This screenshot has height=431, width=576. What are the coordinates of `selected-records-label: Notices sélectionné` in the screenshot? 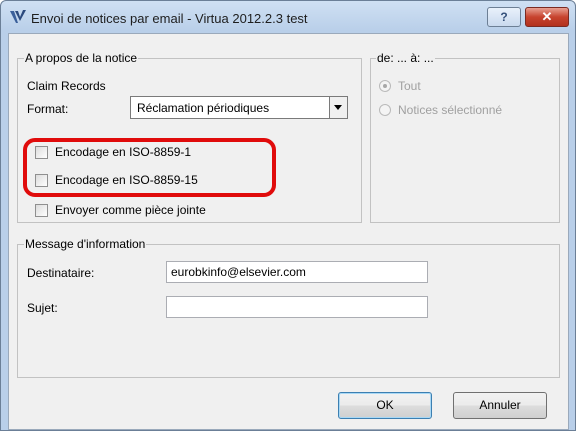 It's located at (450, 110).